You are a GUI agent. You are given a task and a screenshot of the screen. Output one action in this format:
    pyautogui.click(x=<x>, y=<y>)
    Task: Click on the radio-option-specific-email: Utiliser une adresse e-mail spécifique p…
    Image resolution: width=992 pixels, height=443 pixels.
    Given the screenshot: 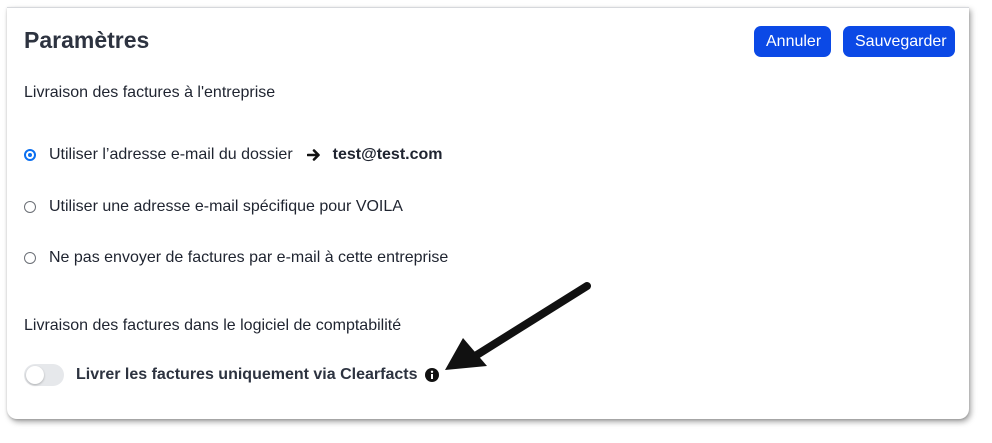 What is the action you would take?
    pyautogui.click(x=213, y=207)
    